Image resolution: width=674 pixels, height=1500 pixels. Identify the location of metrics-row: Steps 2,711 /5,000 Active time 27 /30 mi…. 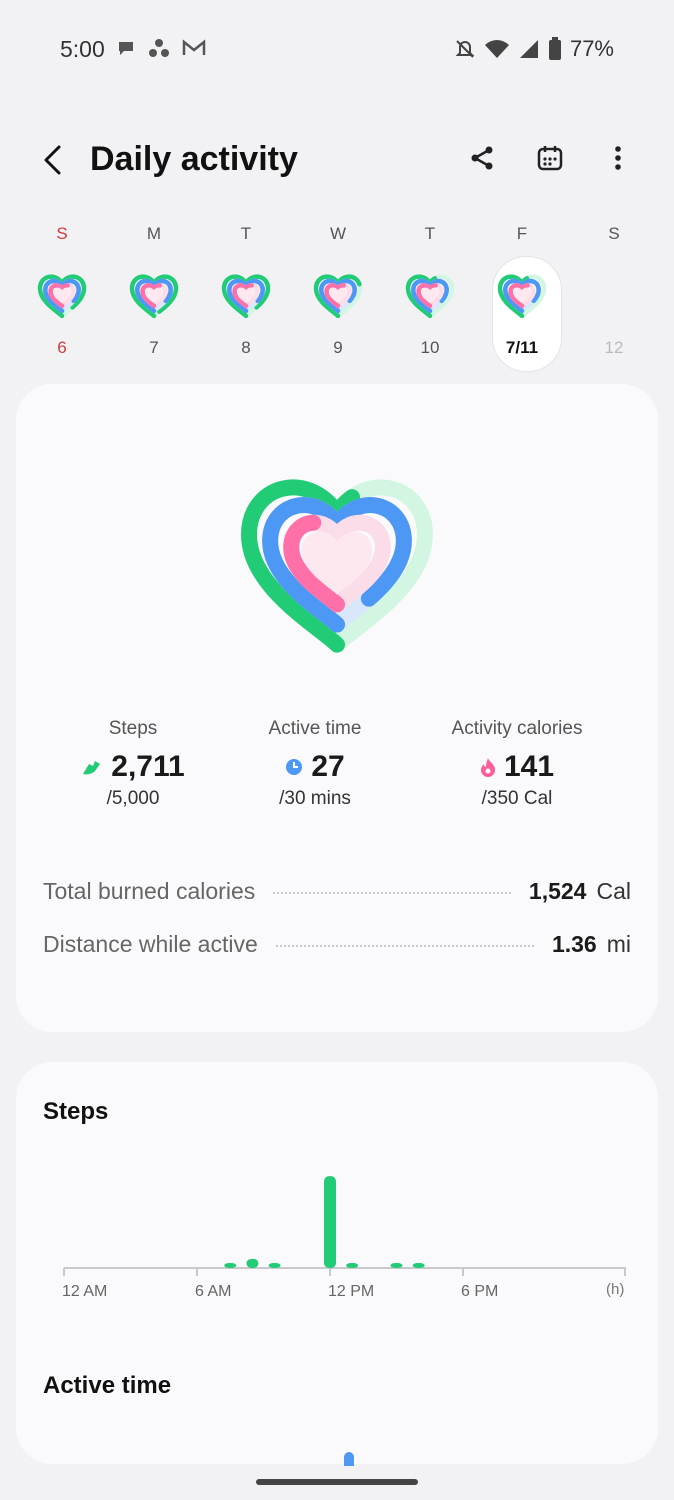
(337, 773).